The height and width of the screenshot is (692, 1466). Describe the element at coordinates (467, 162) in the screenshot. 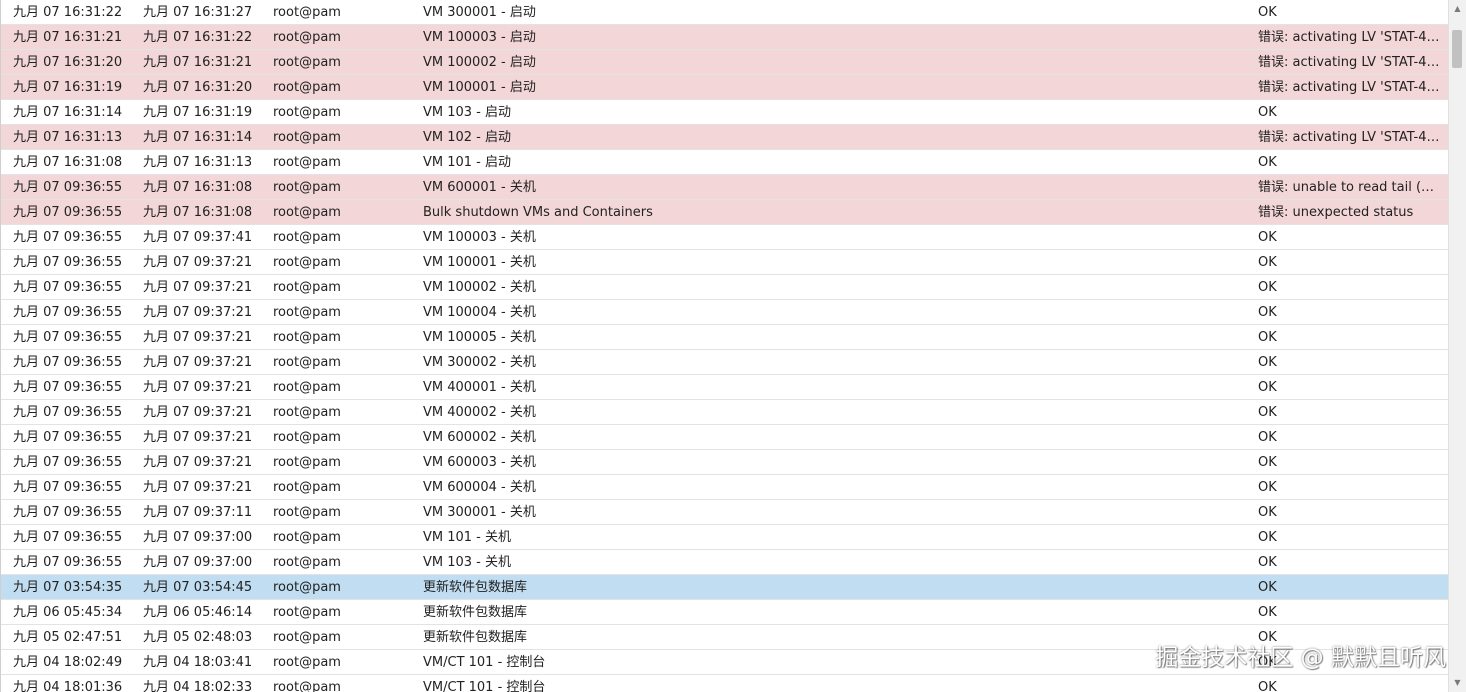

I see `task-description: VM 101 - 启动` at that location.